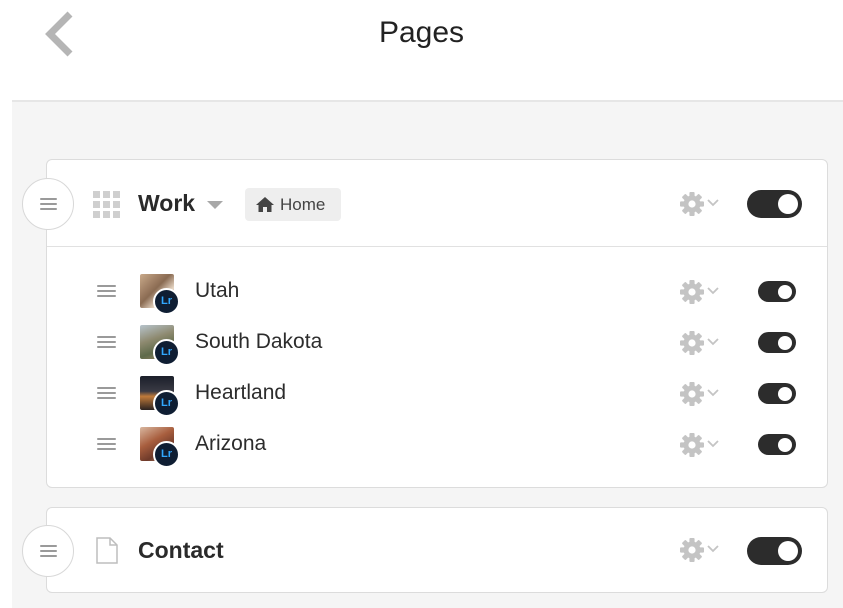 This screenshot has width=843, height=608. I want to click on page-title: Pages, so click(421, 32).